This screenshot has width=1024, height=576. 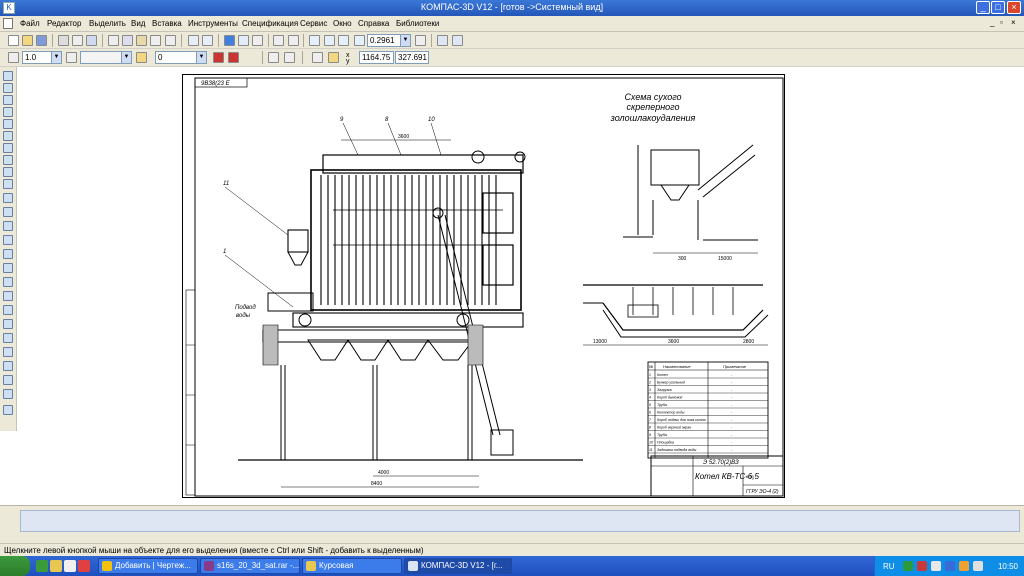 I want to click on help-pointer-icon, so click(x=278, y=40).